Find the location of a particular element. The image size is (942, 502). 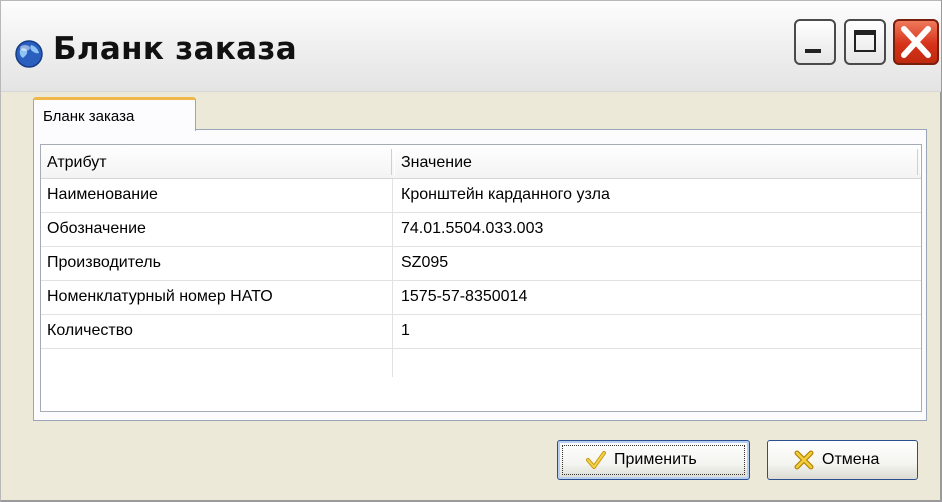

table-row: Количество 1 is located at coordinates (481, 332).